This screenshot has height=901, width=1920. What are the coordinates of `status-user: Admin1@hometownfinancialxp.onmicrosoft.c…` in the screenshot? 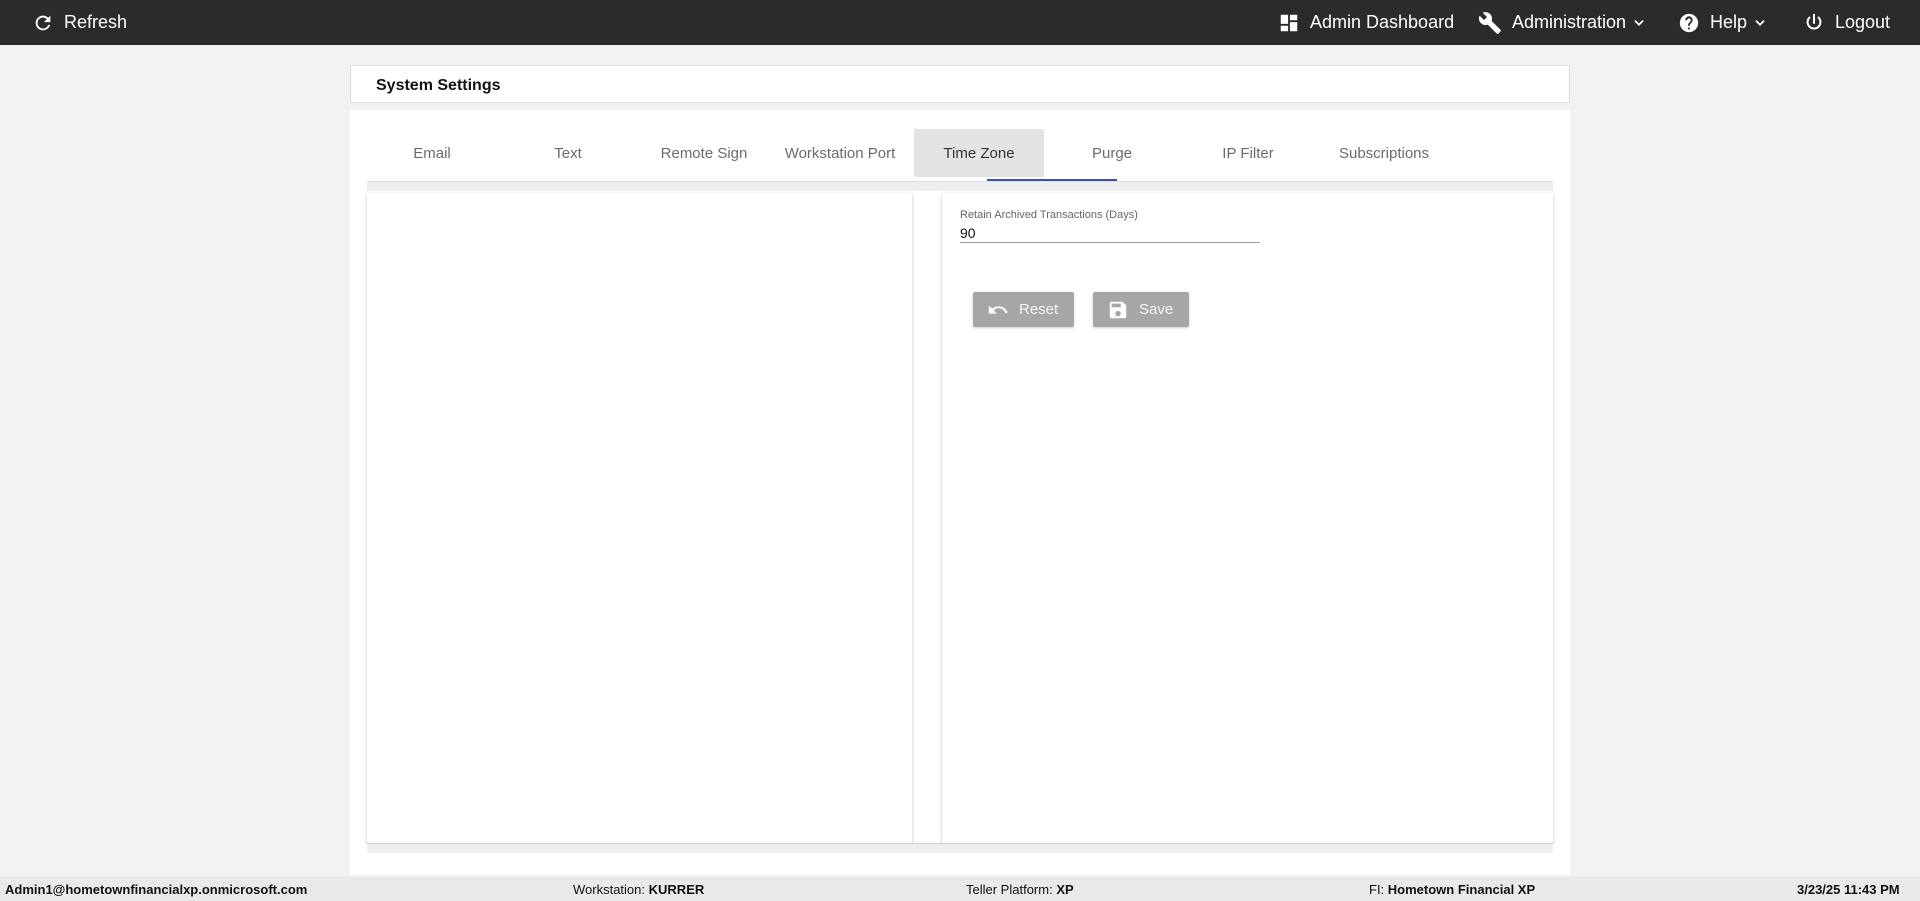 It's located at (156, 889).